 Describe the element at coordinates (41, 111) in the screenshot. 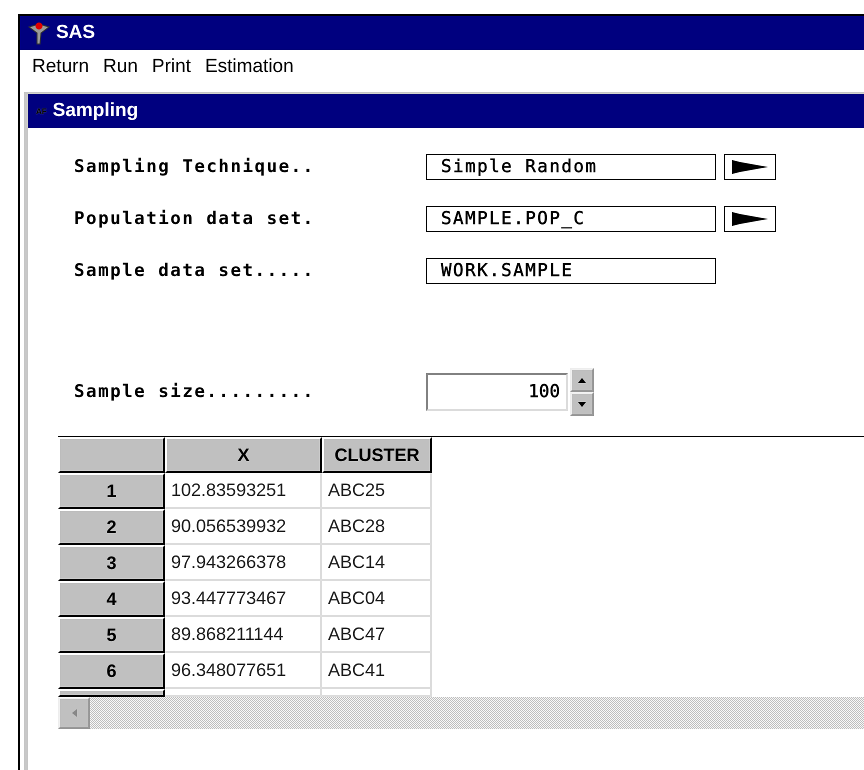

I see `dialog-icon: AF` at that location.